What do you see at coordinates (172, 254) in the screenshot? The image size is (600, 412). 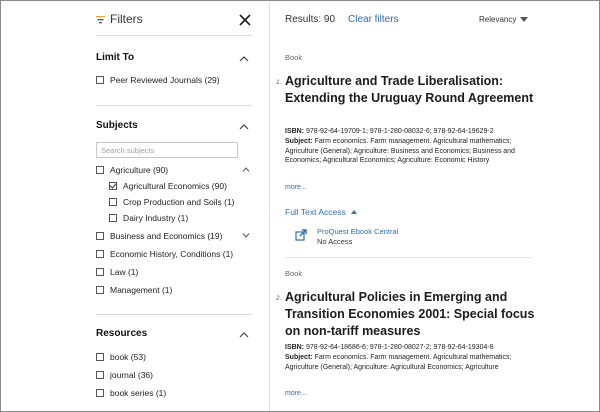 I see `checkbox-label: Economic History, Conditions (1)` at bounding box center [172, 254].